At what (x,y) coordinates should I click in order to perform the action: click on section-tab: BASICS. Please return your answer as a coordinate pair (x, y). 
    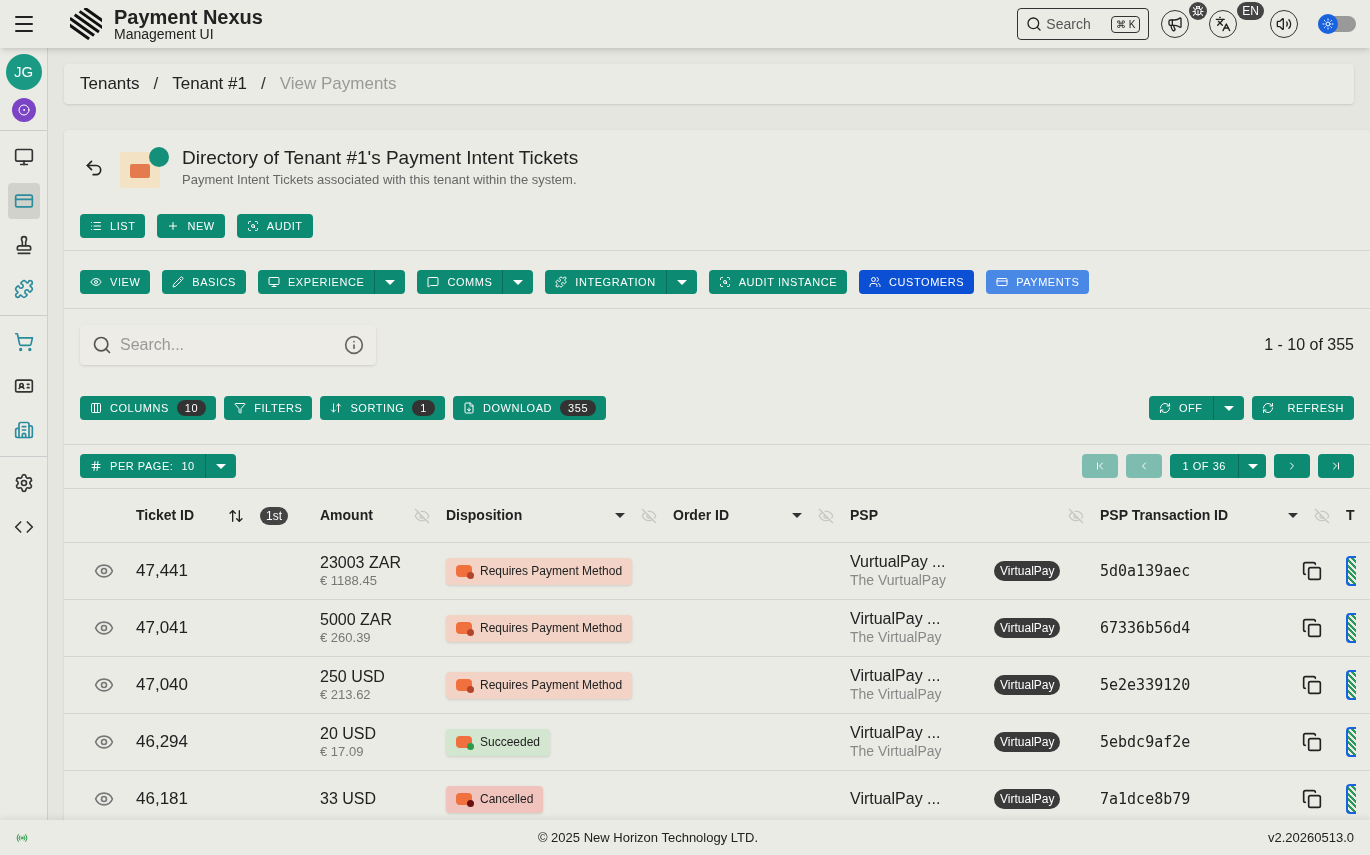
    Looking at the image, I should click on (204, 282).